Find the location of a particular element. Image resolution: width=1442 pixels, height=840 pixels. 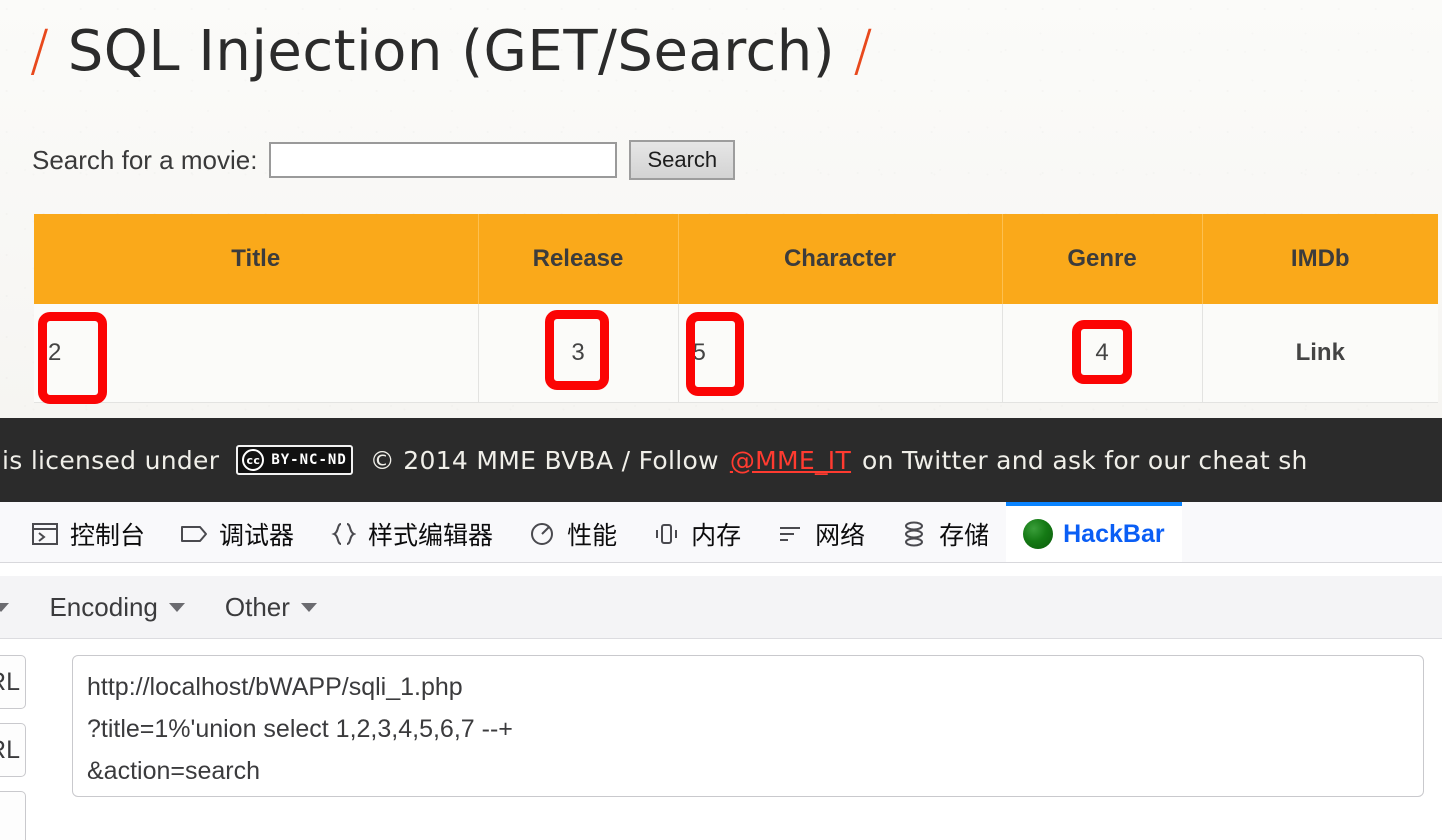

tab-storage: 存储 is located at coordinates (944, 532).